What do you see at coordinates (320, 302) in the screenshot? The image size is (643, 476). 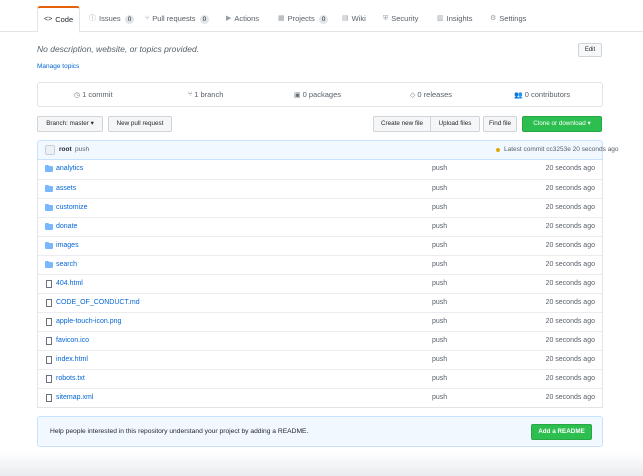 I see `file-row: CODE_OF_CONDUCT.md push 20 seconds ago` at bounding box center [320, 302].